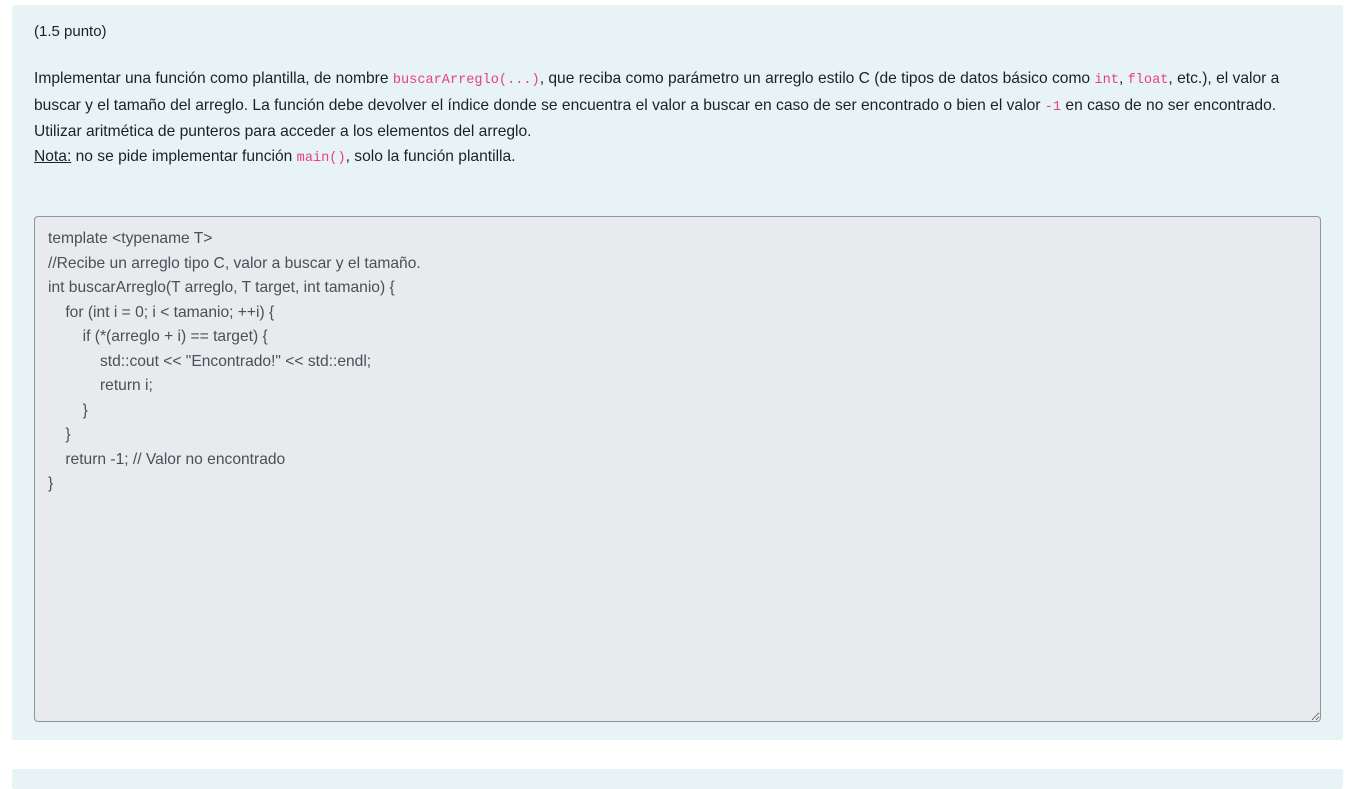 Image resolution: width=1370 pixels, height=789 pixels. Describe the element at coordinates (53, 156) in the screenshot. I see `note-label: Nota:` at that location.